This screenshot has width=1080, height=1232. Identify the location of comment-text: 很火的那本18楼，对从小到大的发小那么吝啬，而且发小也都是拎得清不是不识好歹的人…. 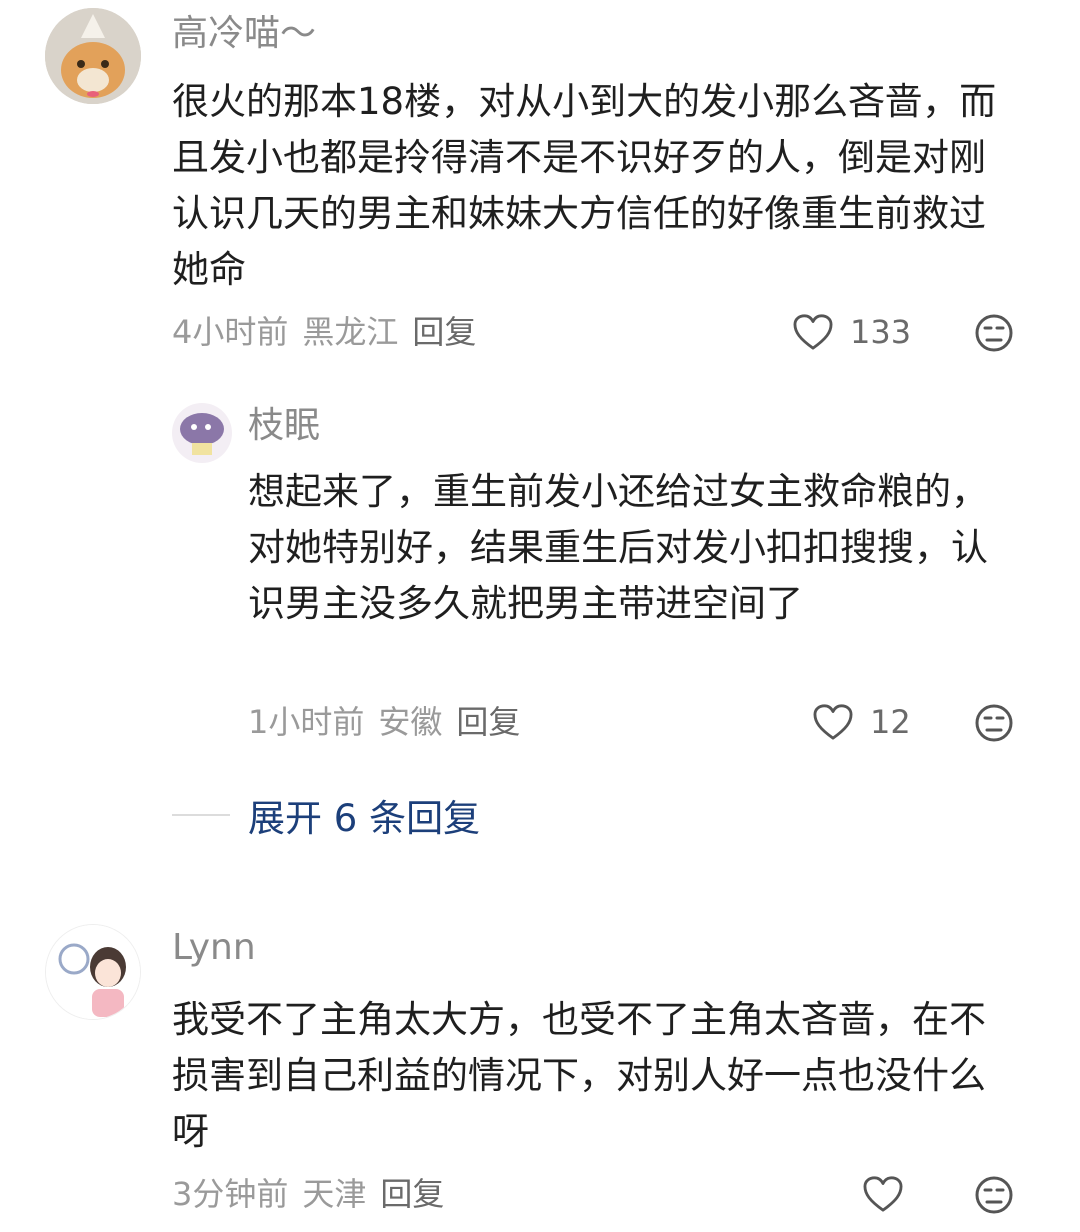
(584, 185).